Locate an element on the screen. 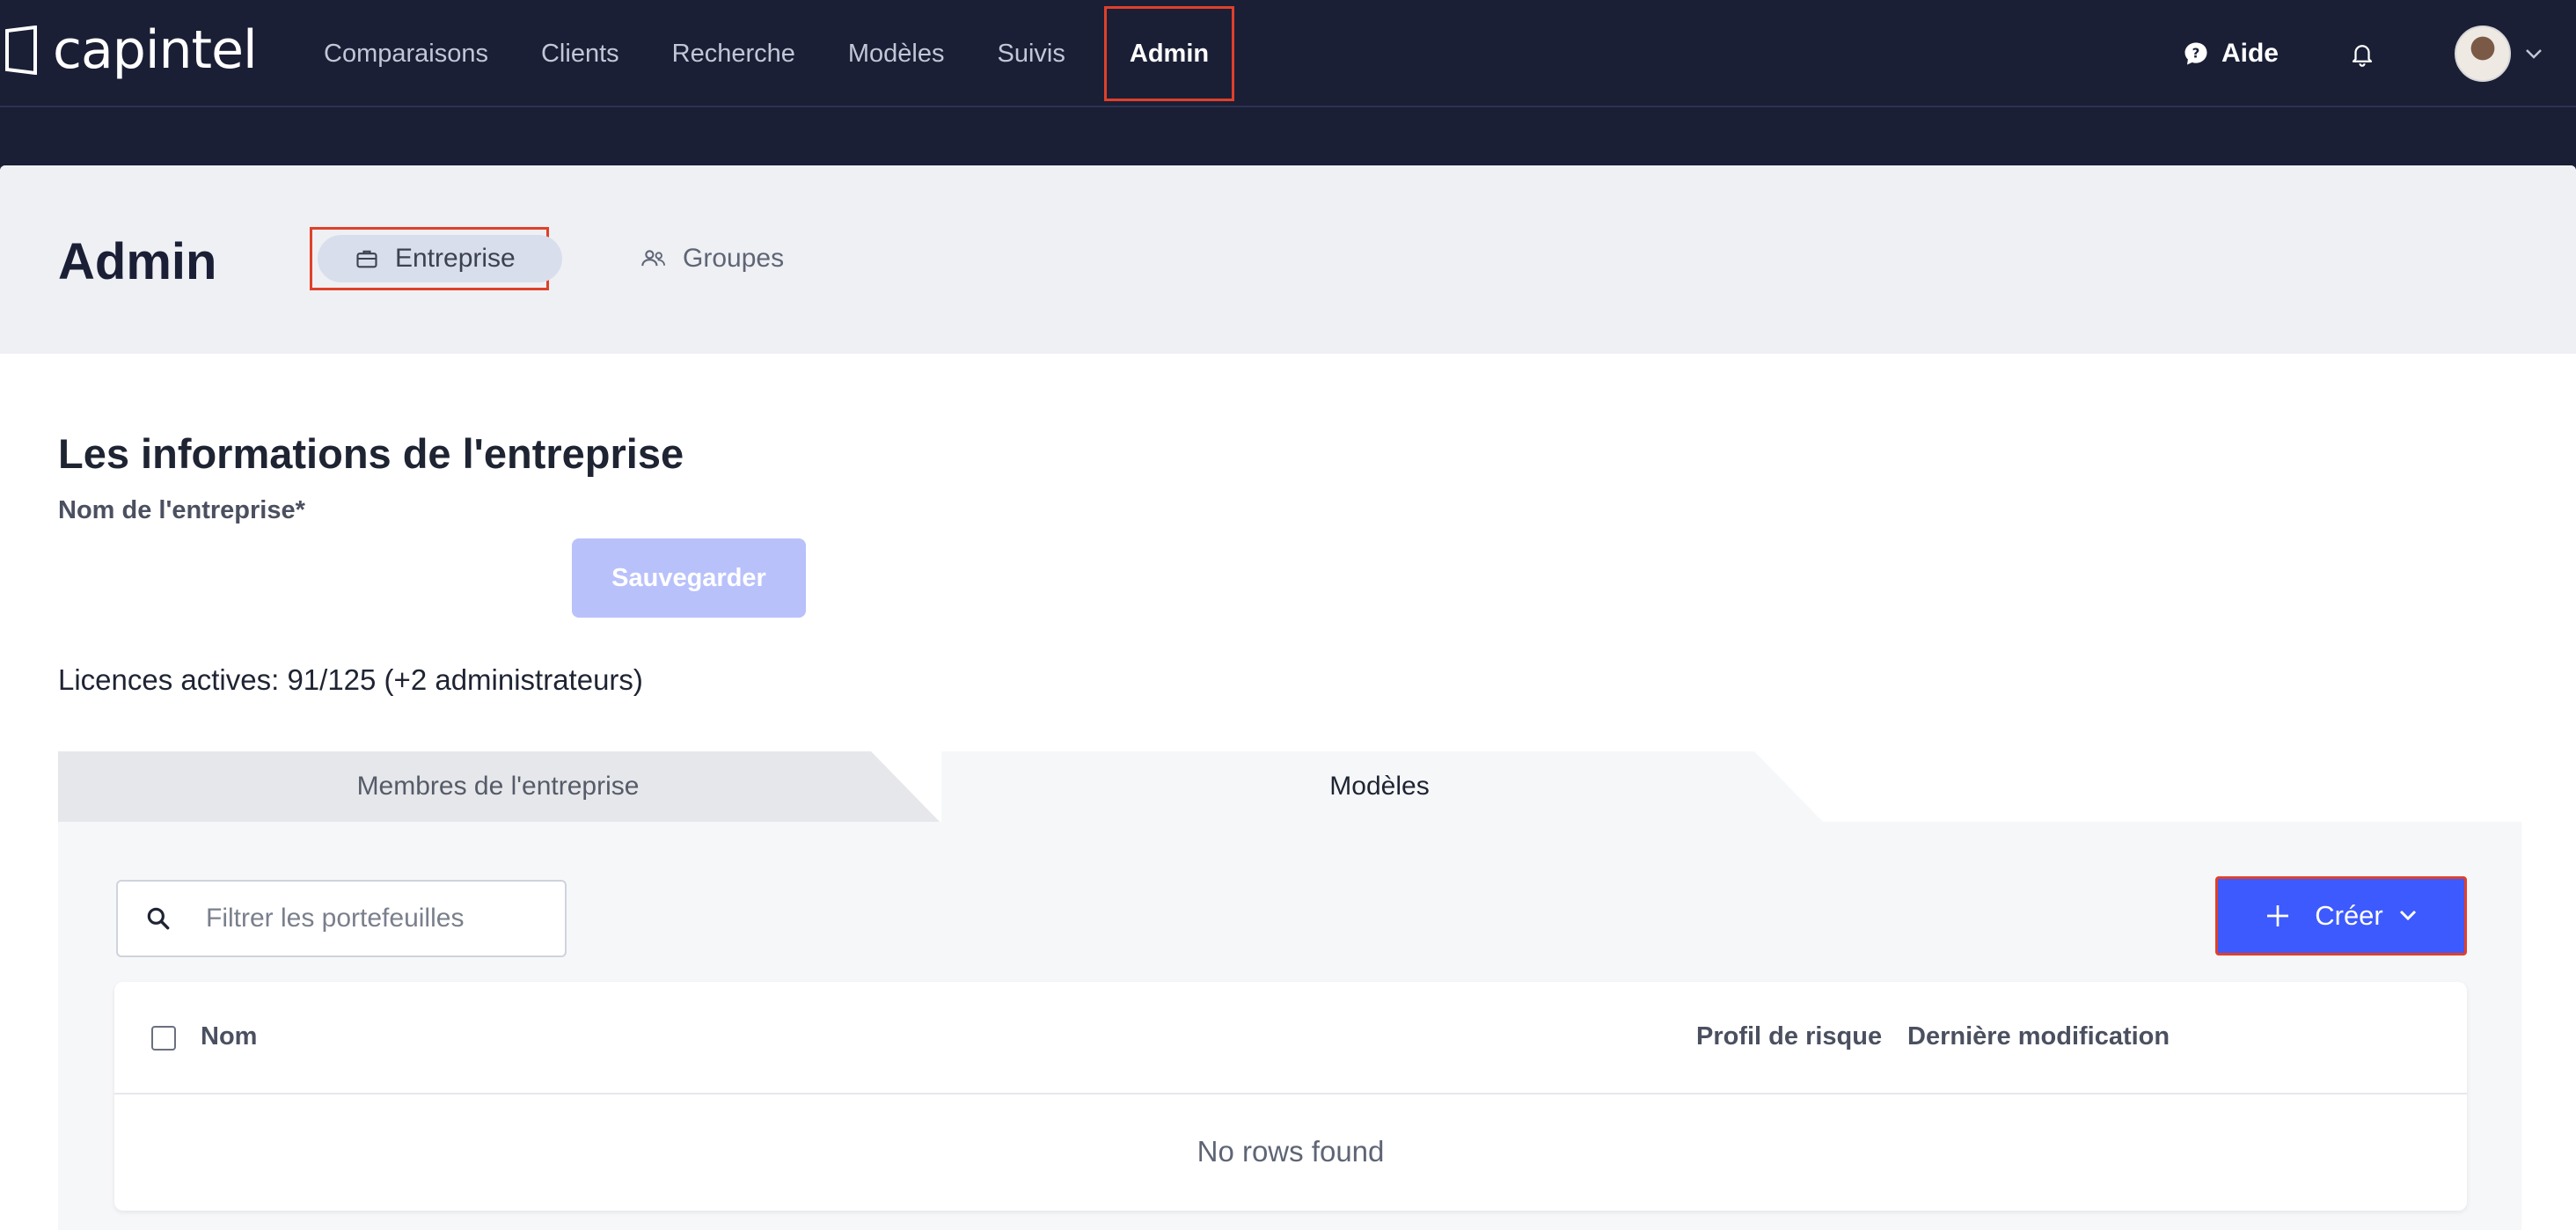  top-right-actions: ? Aide is located at coordinates (2379, 53).